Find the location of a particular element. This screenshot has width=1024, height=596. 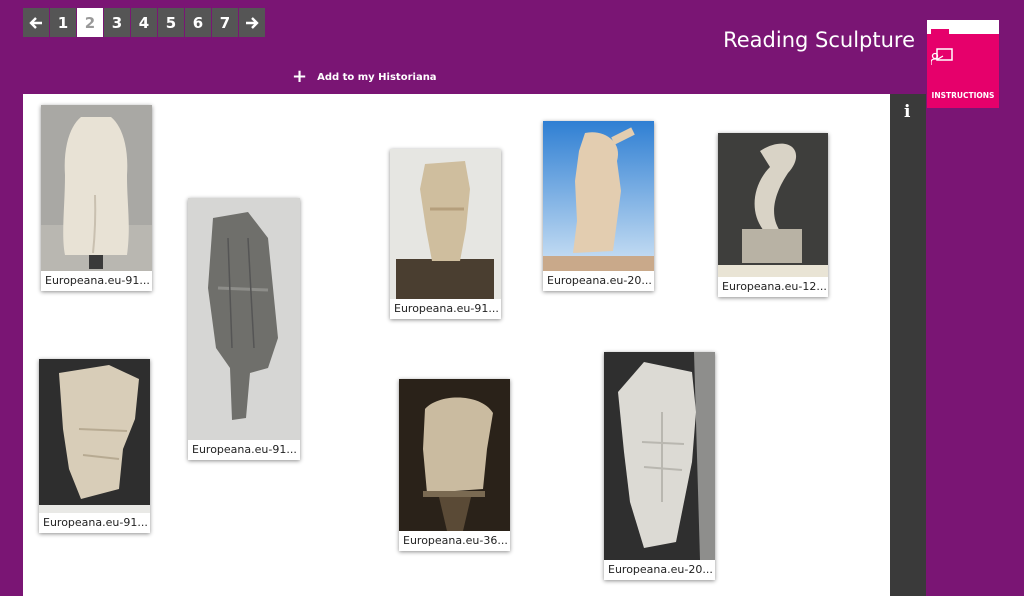

arrow-left-icon is located at coordinates (35, 22).